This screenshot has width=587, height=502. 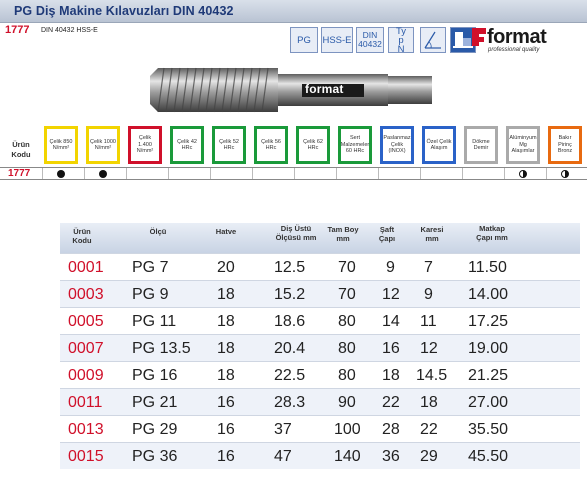 What do you see at coordinates (488, 429) in the screenshot?
I see `cell-drill: 35.50` at bounding box center [488, 429].